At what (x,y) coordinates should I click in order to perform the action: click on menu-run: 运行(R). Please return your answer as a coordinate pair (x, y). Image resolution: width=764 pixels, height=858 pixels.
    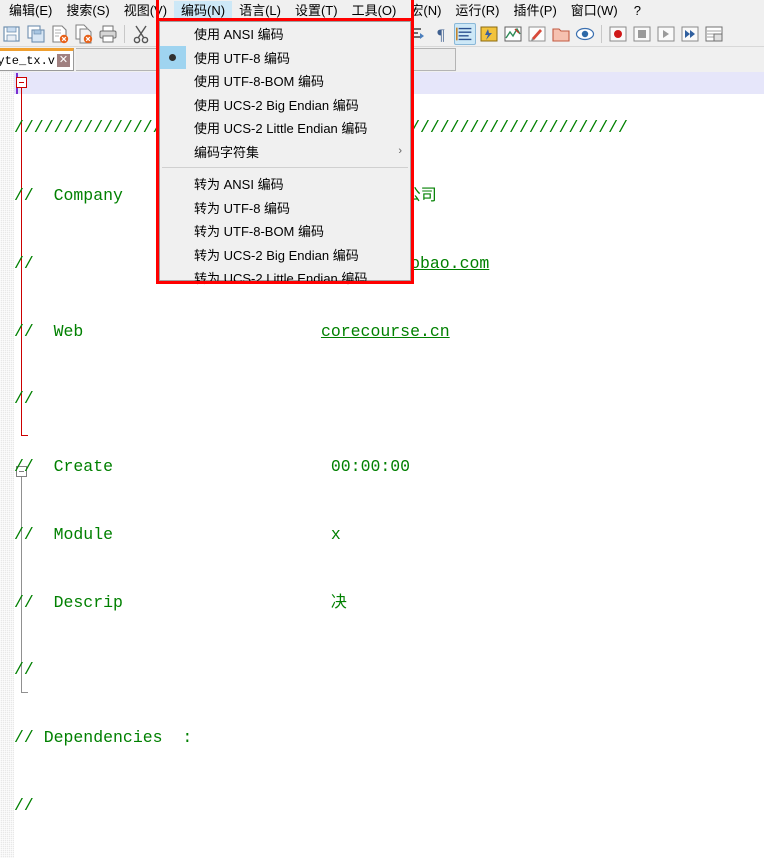
    Looking at the image, I should click on (477, 11).